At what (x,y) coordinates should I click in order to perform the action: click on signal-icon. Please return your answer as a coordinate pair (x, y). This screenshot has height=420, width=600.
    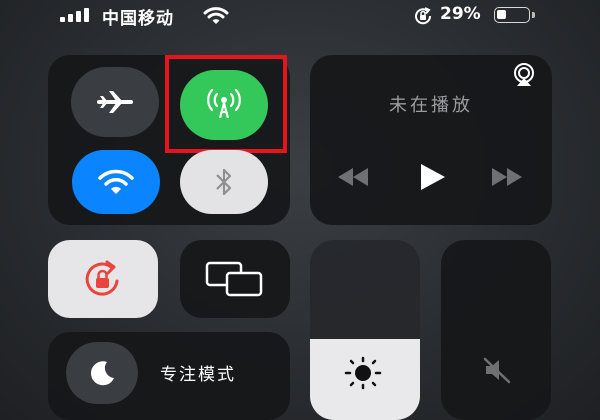
    Looking at the image, I should click on (78, 15).